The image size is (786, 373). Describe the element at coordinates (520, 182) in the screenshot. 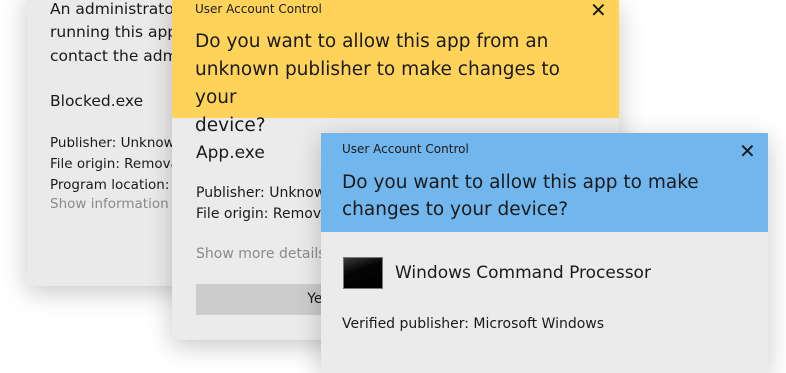

I see `uac-question-line-1: Do you want to allow this app to make` at that location.